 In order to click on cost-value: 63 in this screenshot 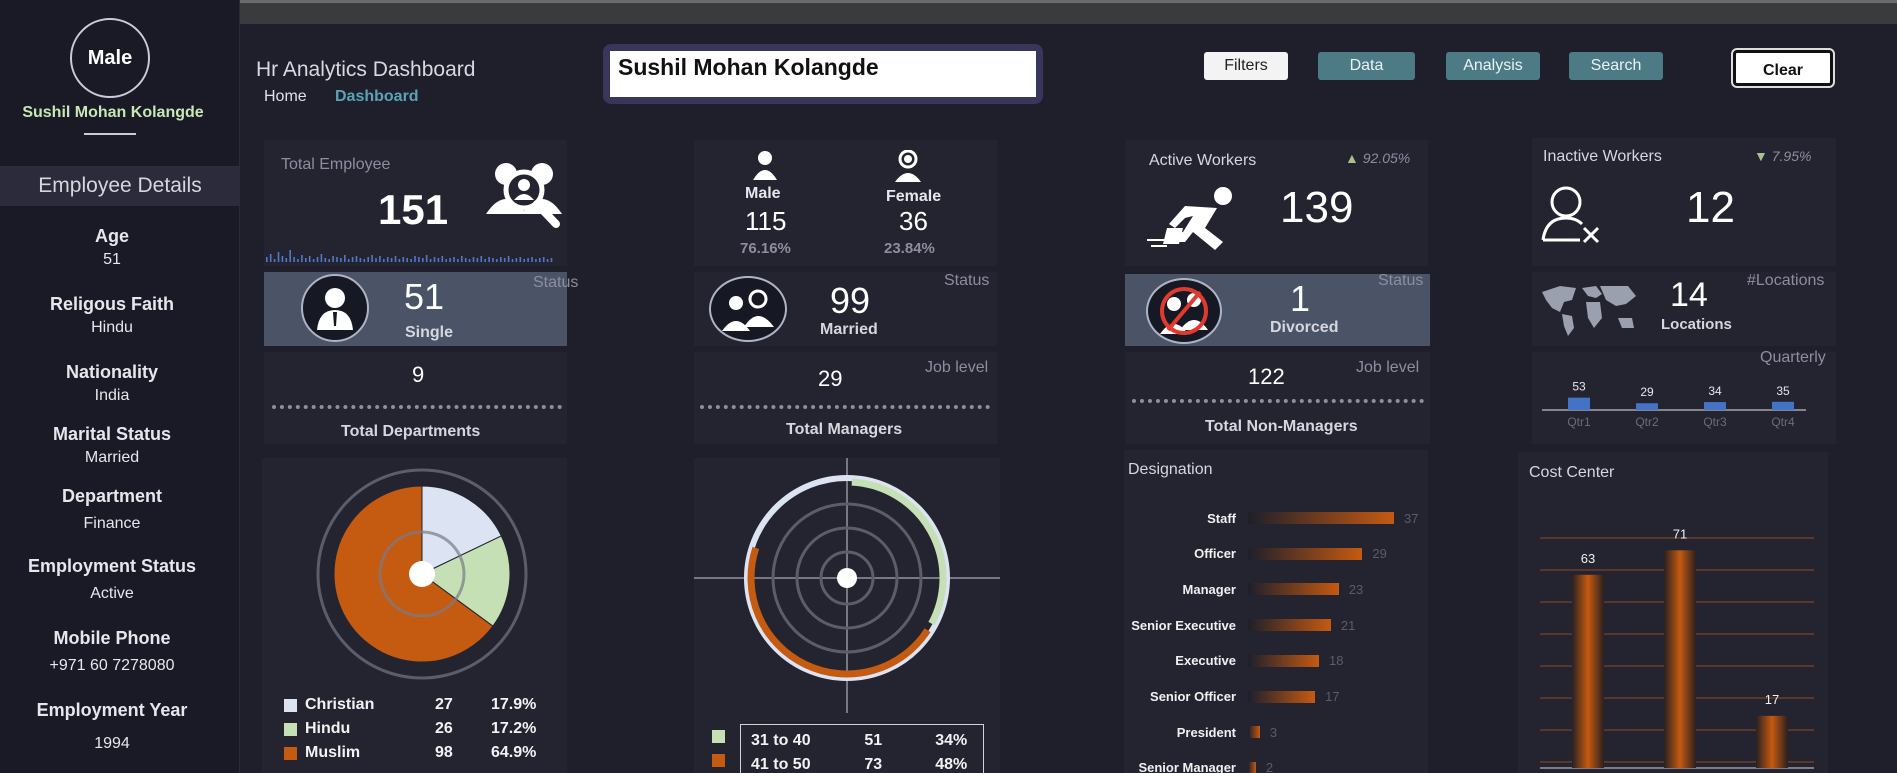, I will do `click(1588, 558)`.